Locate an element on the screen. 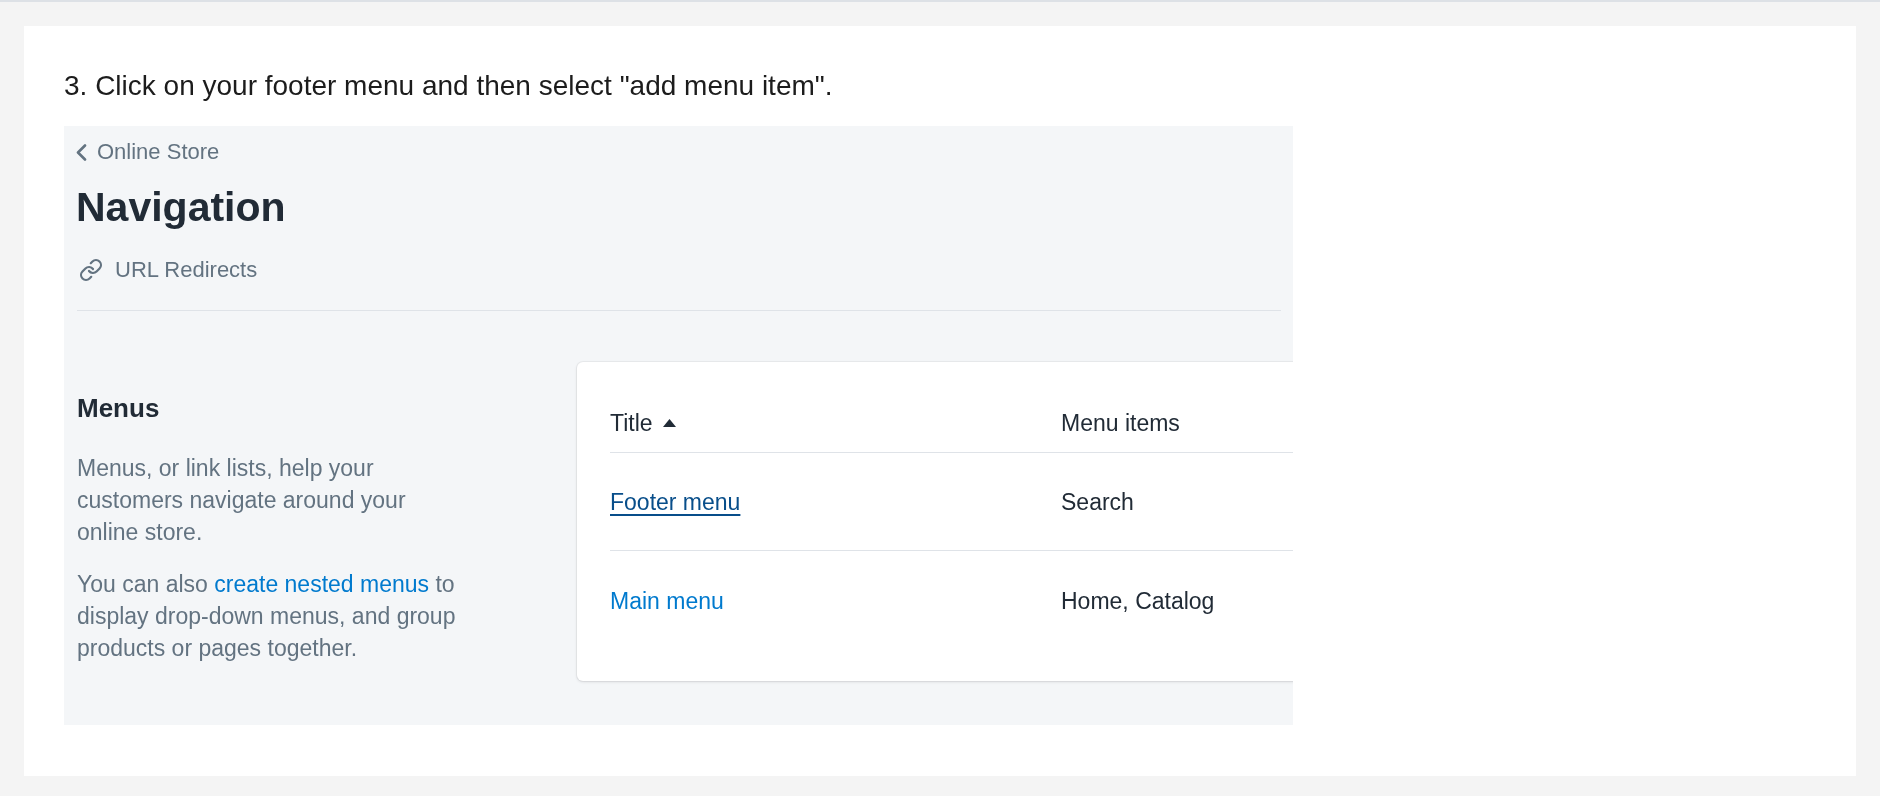 The width and height of the screenshot is (1880, 796). breadcrumb-link: Online Store is located at coordinates (148, 152).